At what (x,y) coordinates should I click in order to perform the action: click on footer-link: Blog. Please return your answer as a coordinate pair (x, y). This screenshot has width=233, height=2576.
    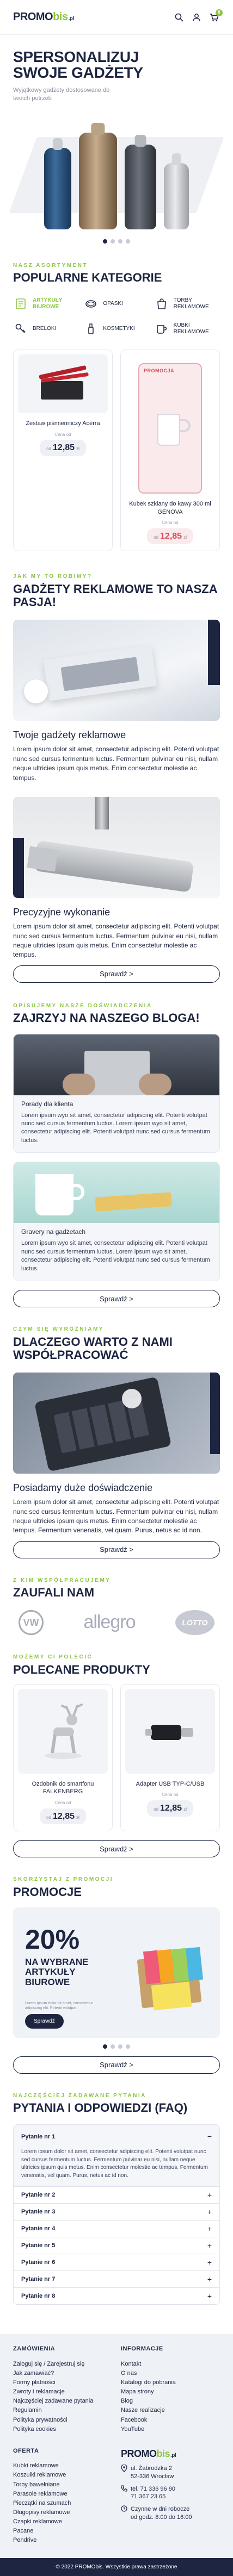
    Looking at the image, I should click on (170, 2401).